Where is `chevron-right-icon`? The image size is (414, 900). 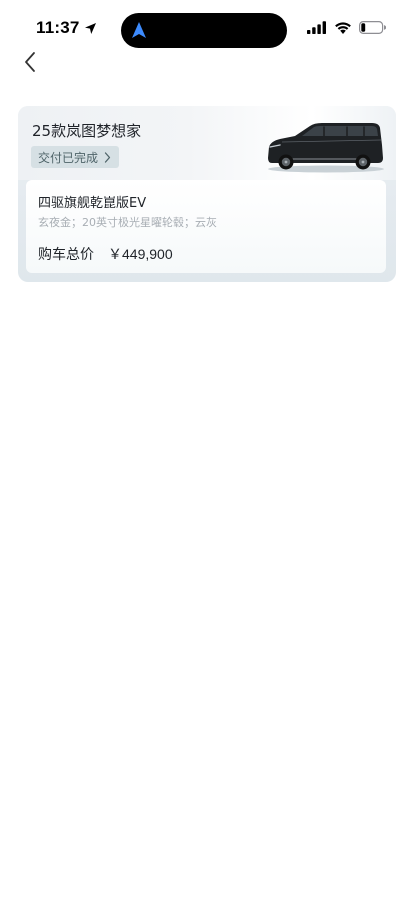
chevron-right-icon is located at coordinates (107, 157).